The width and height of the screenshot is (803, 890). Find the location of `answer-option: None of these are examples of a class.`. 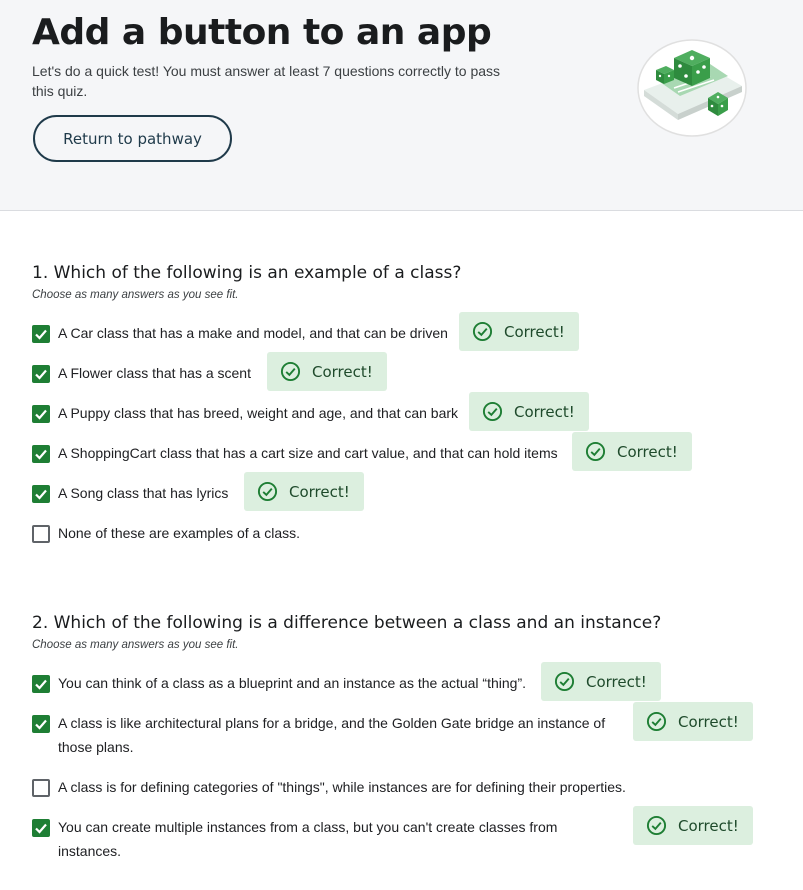

answer-option: None of these are examples of a class. is located at coordinates (166, 534).